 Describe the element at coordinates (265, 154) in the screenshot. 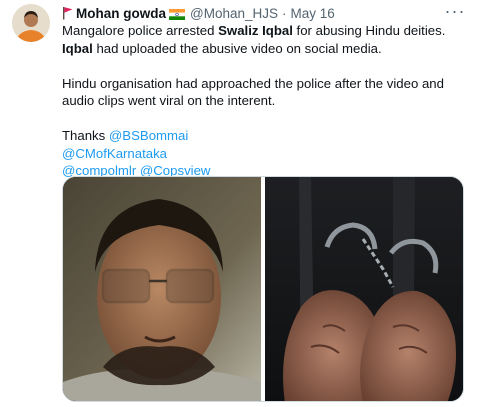

I see `mention-link: @CMofKarnataka` at that location.